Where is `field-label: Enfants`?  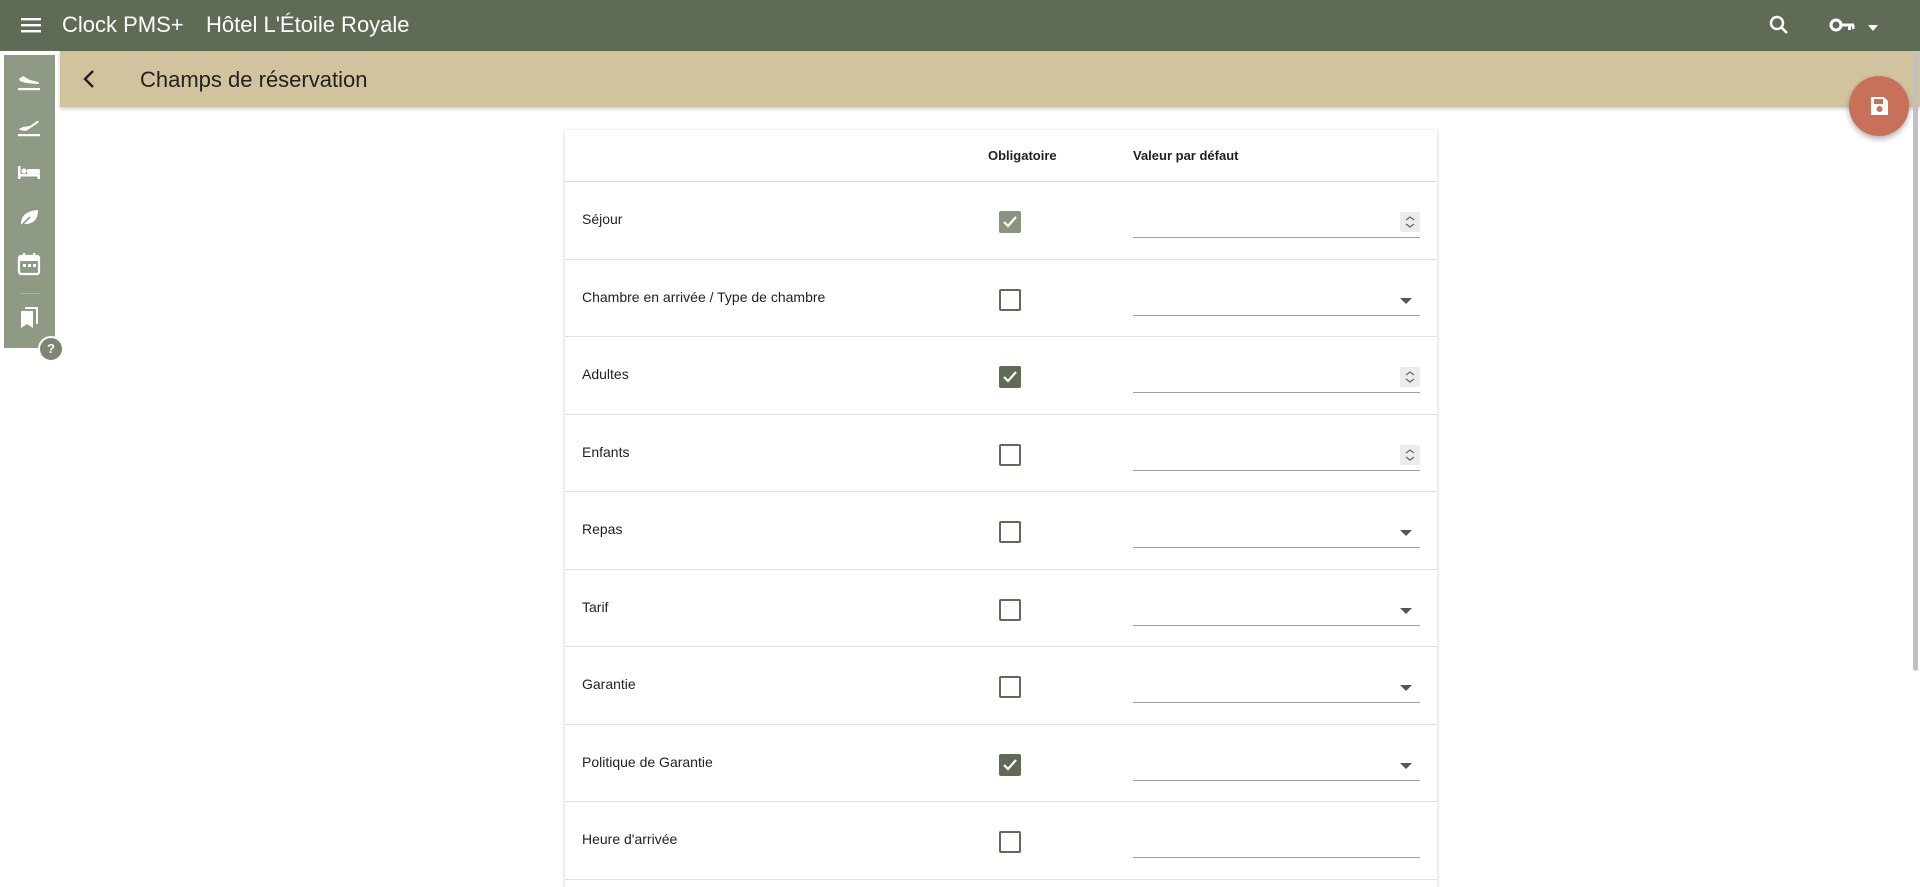 field-label: Enfants is located at coordinates (606, 451).